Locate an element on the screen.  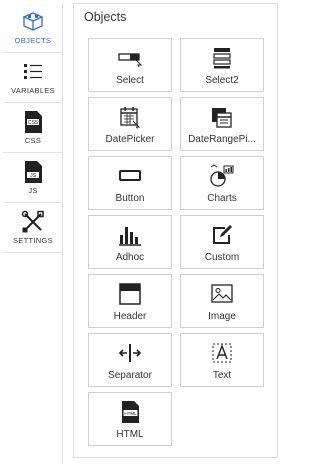
object-tile-select2: Select2 is located at coordinates (222, 65).